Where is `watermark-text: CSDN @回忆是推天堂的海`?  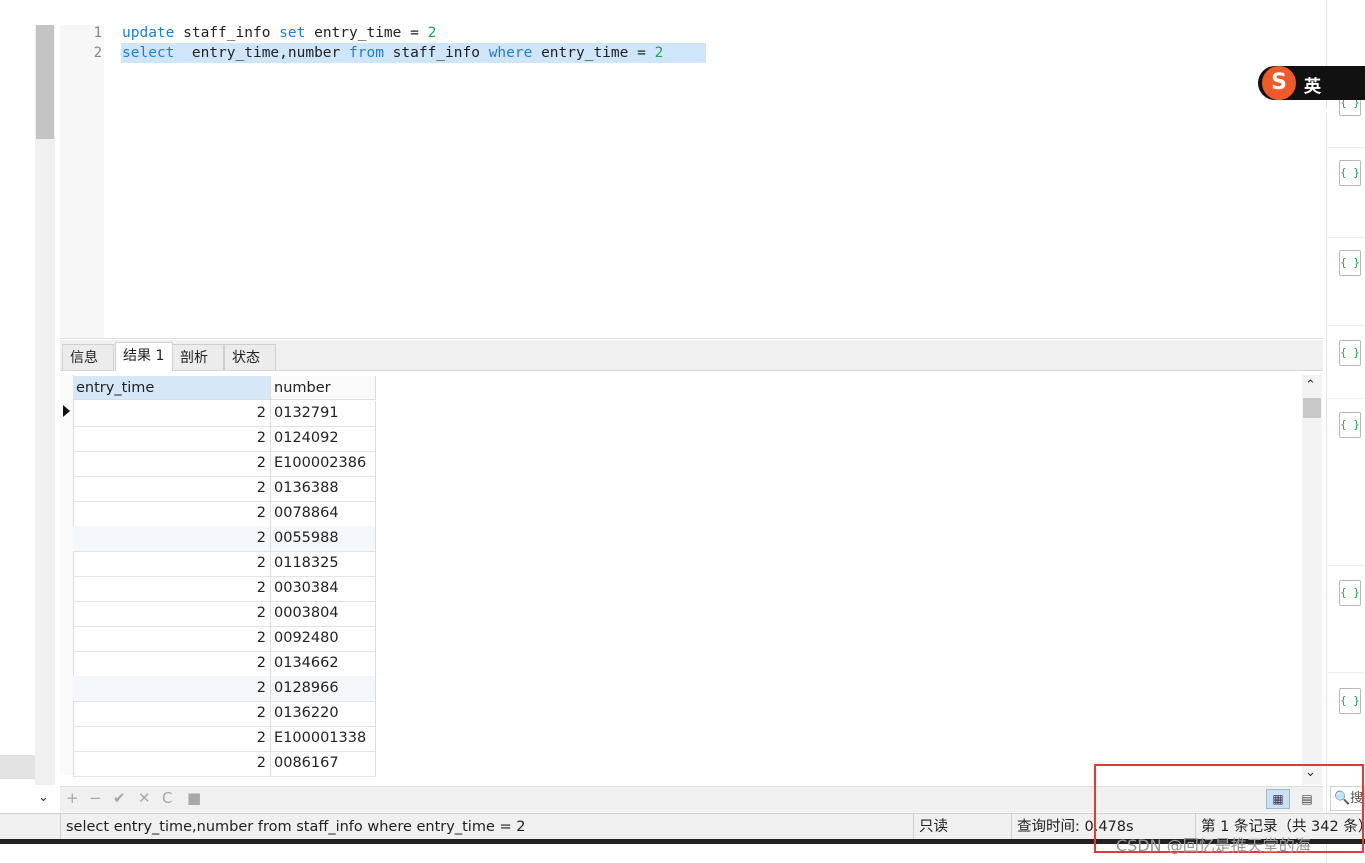
watermark-text: CSDN @回忆是推天堂的海 is located at coordinates (1213, 845).